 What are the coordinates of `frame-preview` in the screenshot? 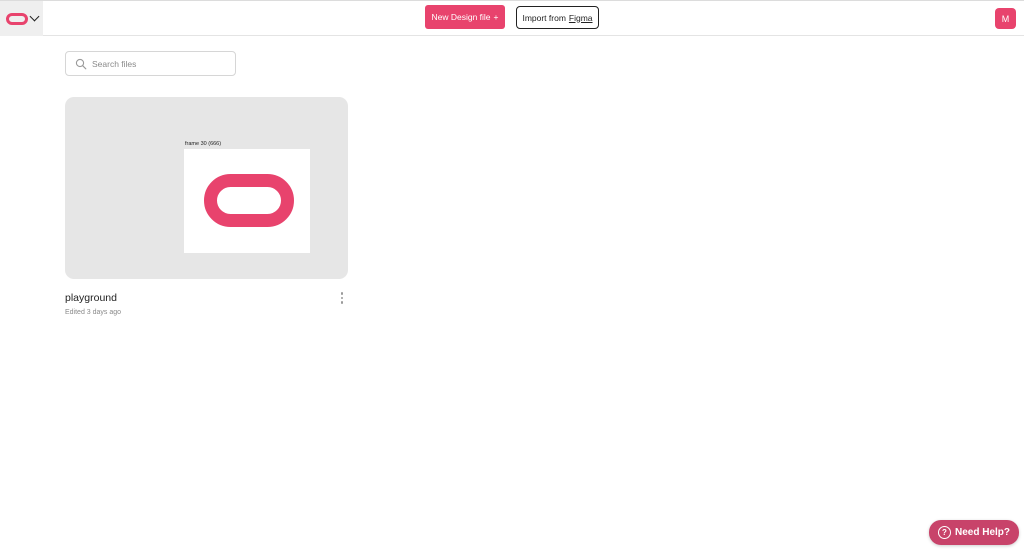 It's located at (247, 201).